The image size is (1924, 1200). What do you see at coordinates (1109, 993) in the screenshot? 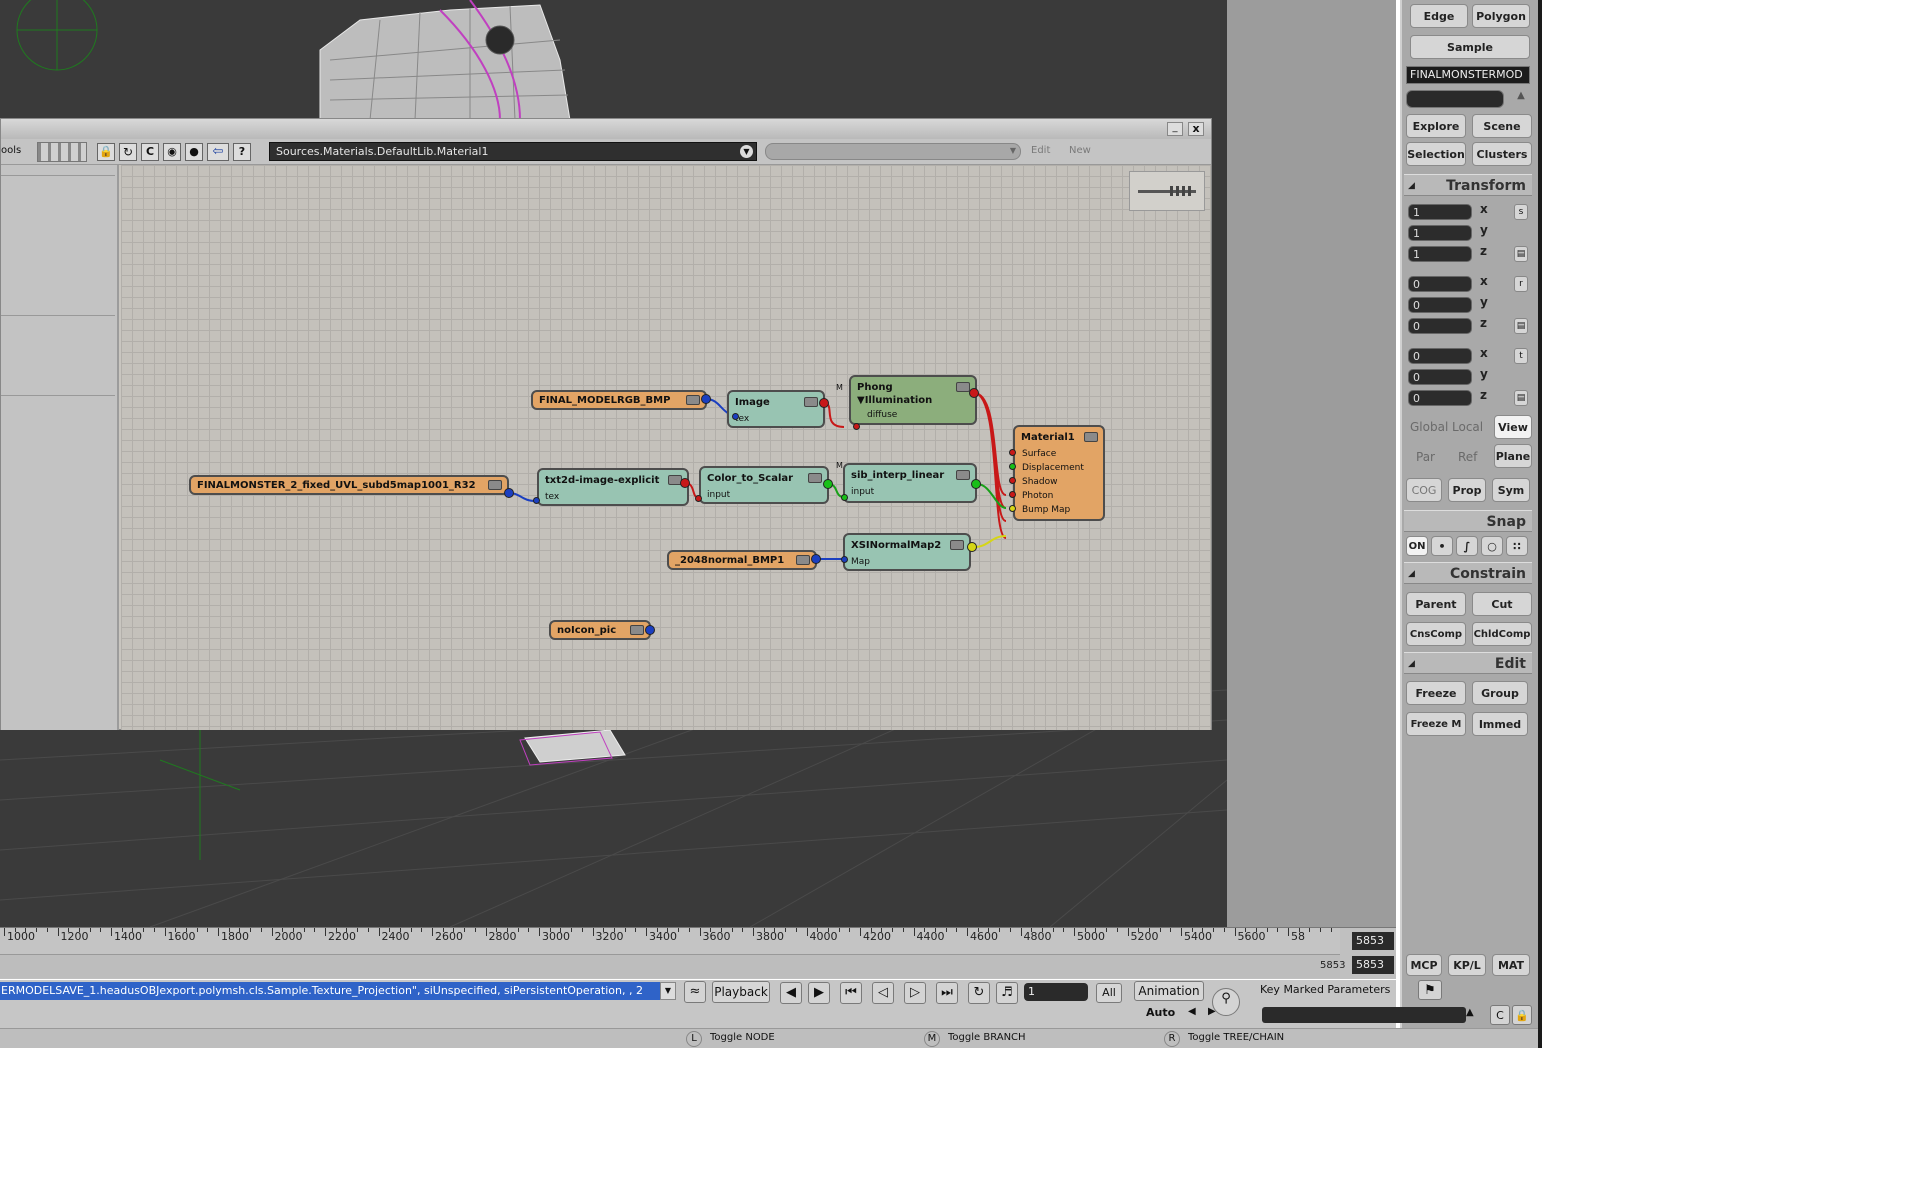
I see `all-button: All` at bounding box center [1109, 993].